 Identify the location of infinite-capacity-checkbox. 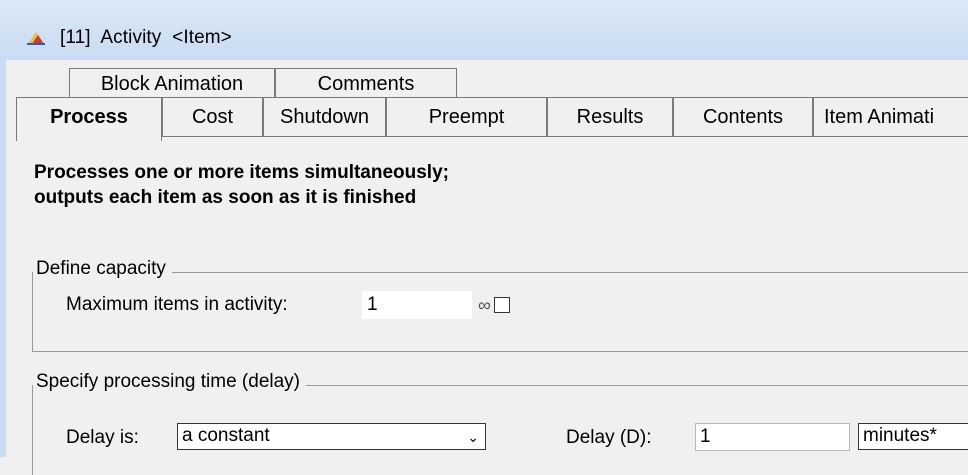
(502, 305).